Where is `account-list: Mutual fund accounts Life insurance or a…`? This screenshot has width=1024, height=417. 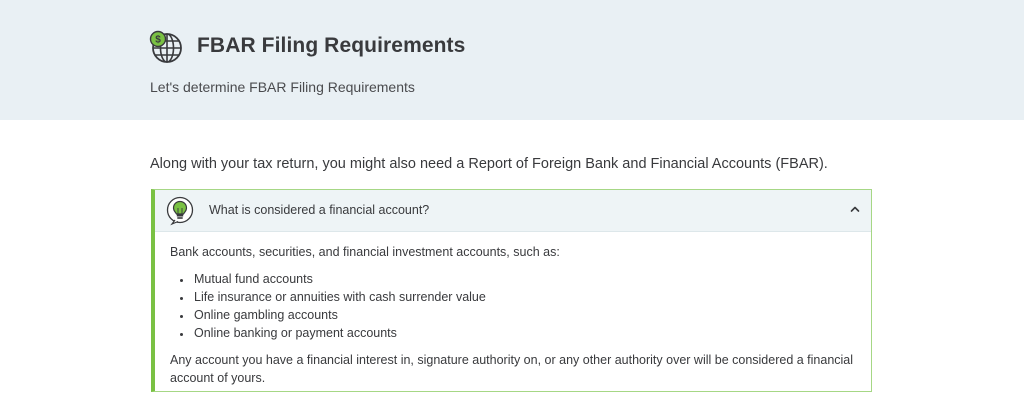
account-list: Mutual fund accounts Life insurance or a… is located at coordinates (514, 306).